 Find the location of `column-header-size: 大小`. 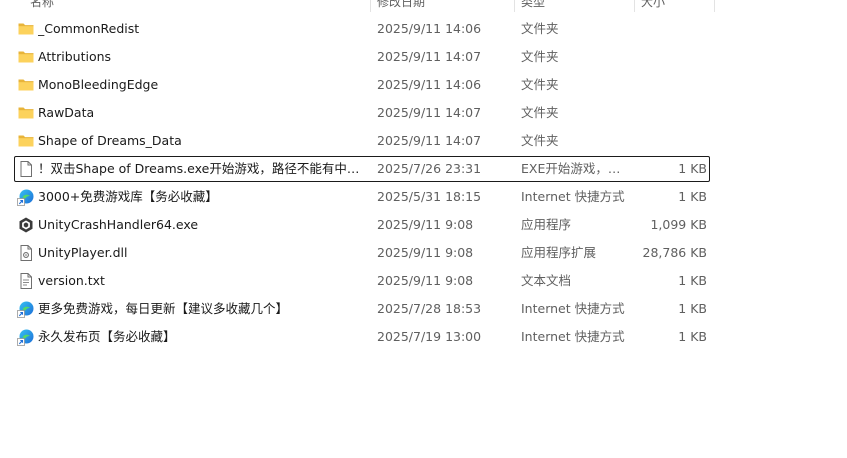

column-header-size: 大小 is located at coordinates (653, 5).